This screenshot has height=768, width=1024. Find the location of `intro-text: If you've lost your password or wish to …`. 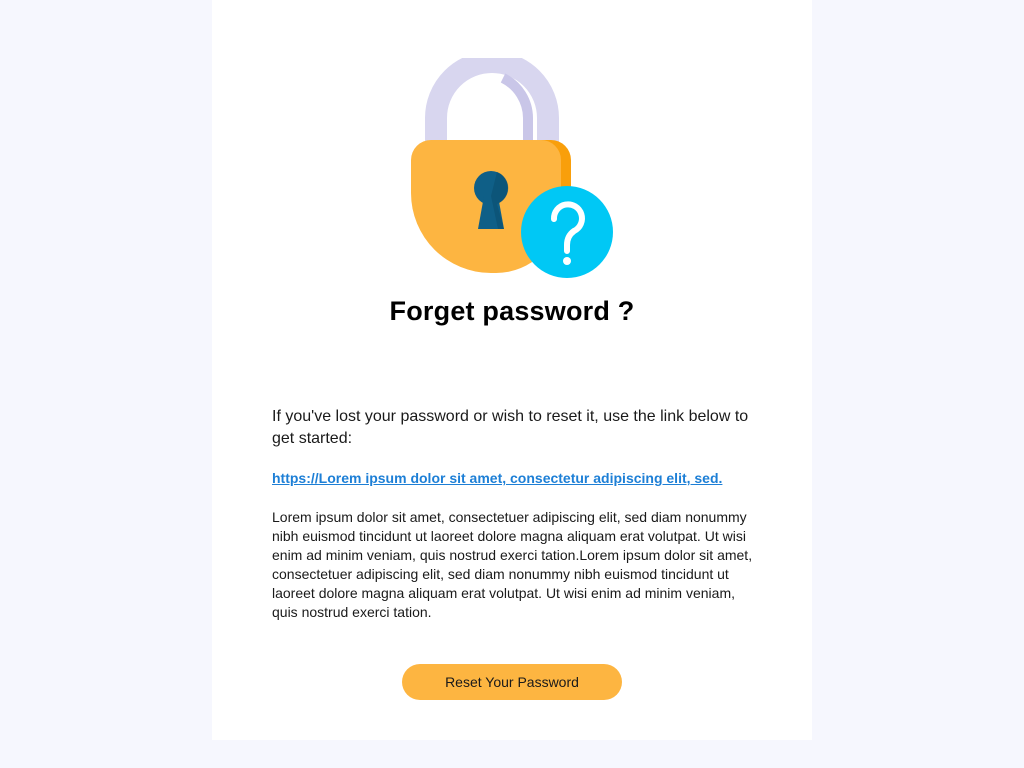

intro-text: If you've lost your password or wish to … is located at coordinates (510, 427).